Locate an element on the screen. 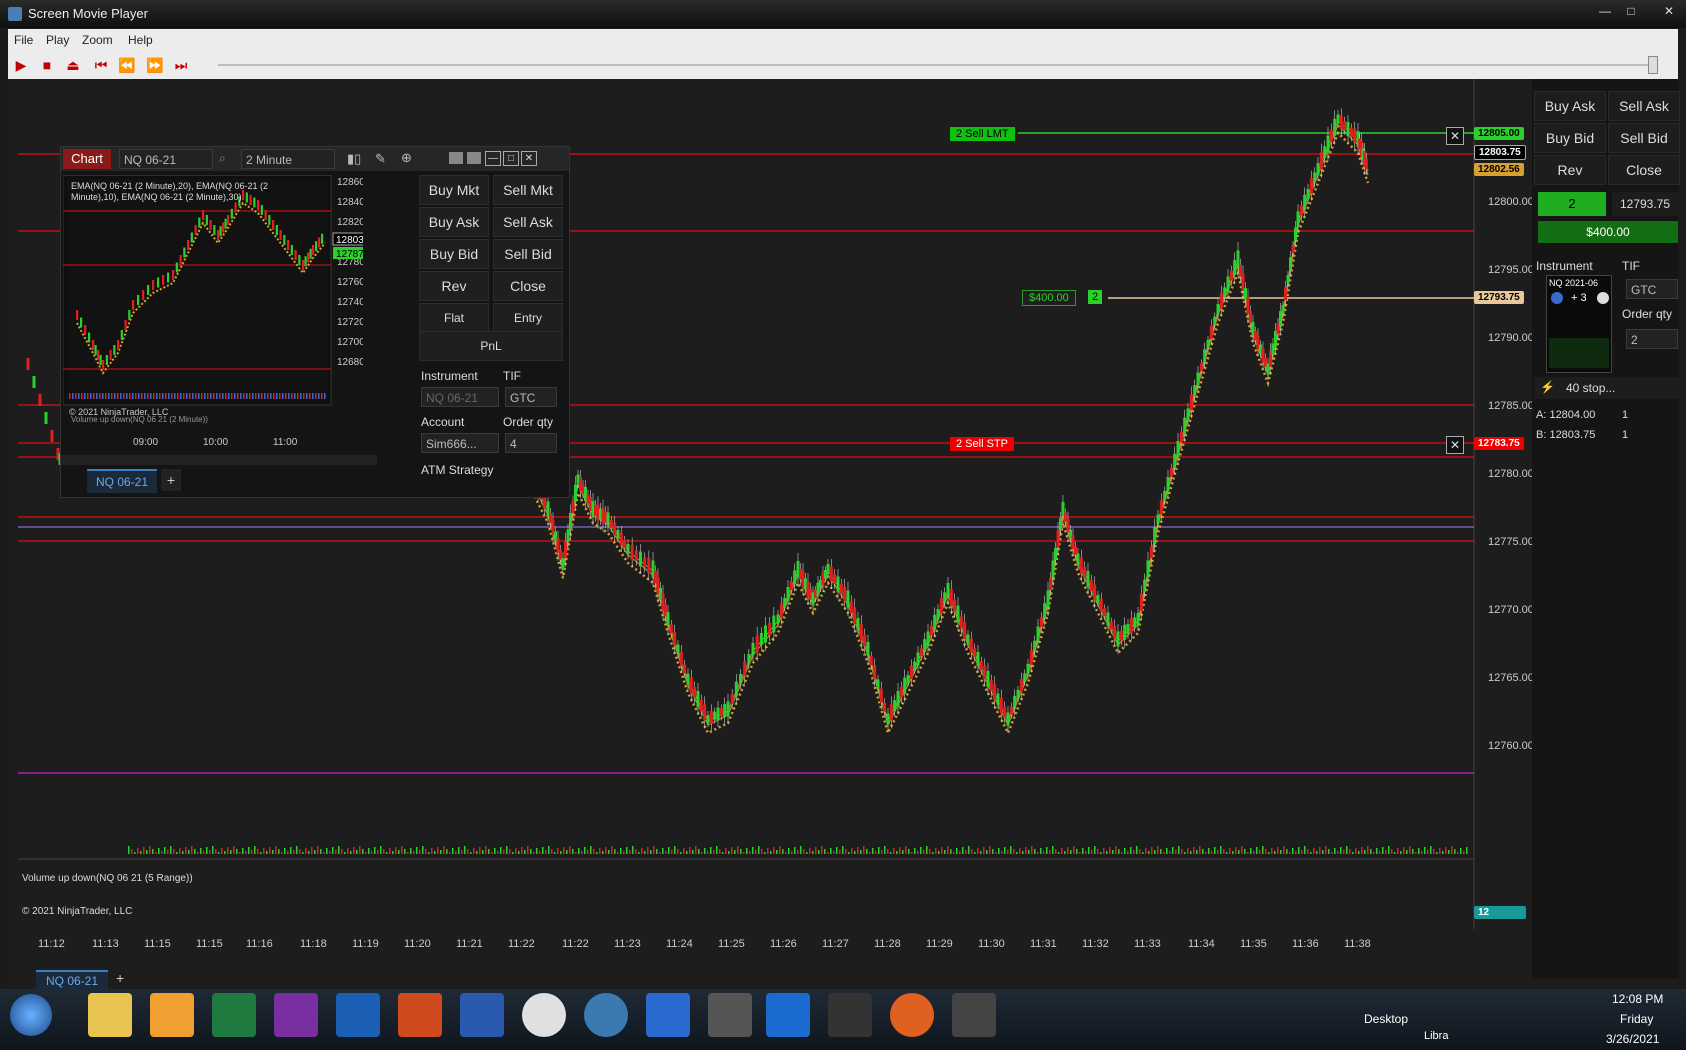 This screenshot has height=1050, width=1686. pnl-button: PnL is located at coordinates (491, 346).